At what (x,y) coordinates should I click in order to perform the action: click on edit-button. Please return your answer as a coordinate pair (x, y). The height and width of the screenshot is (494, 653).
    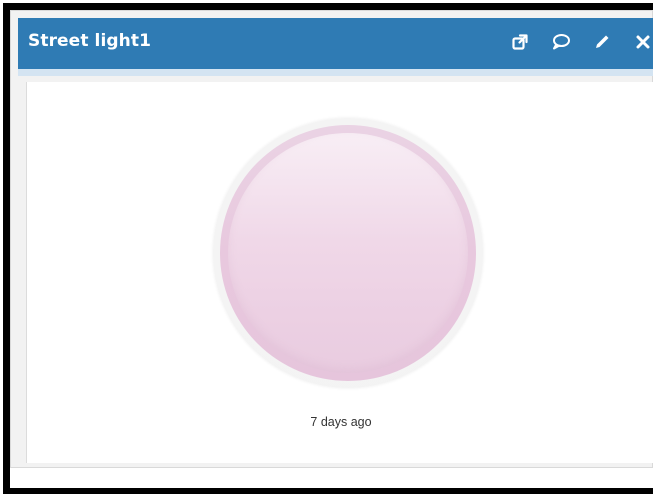
    Looking at the image, I should click on (602, 42).